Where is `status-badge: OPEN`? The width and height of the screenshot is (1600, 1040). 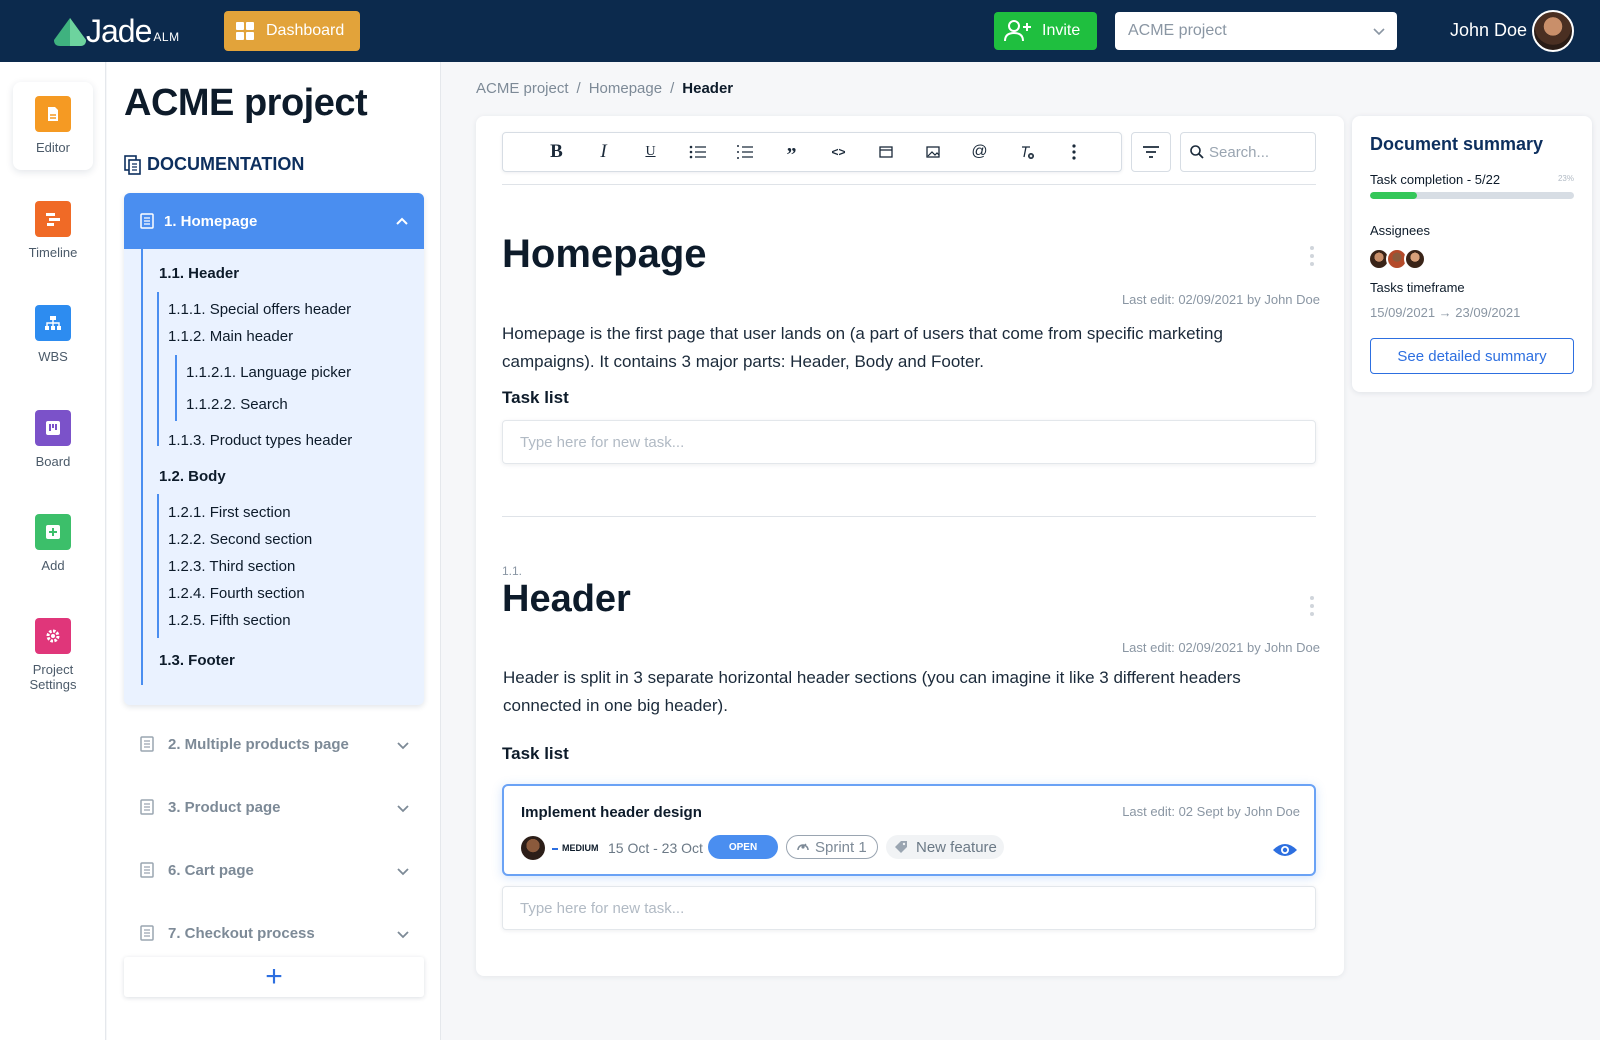 status-badge: OPEN is located at coordinates (743, 847).